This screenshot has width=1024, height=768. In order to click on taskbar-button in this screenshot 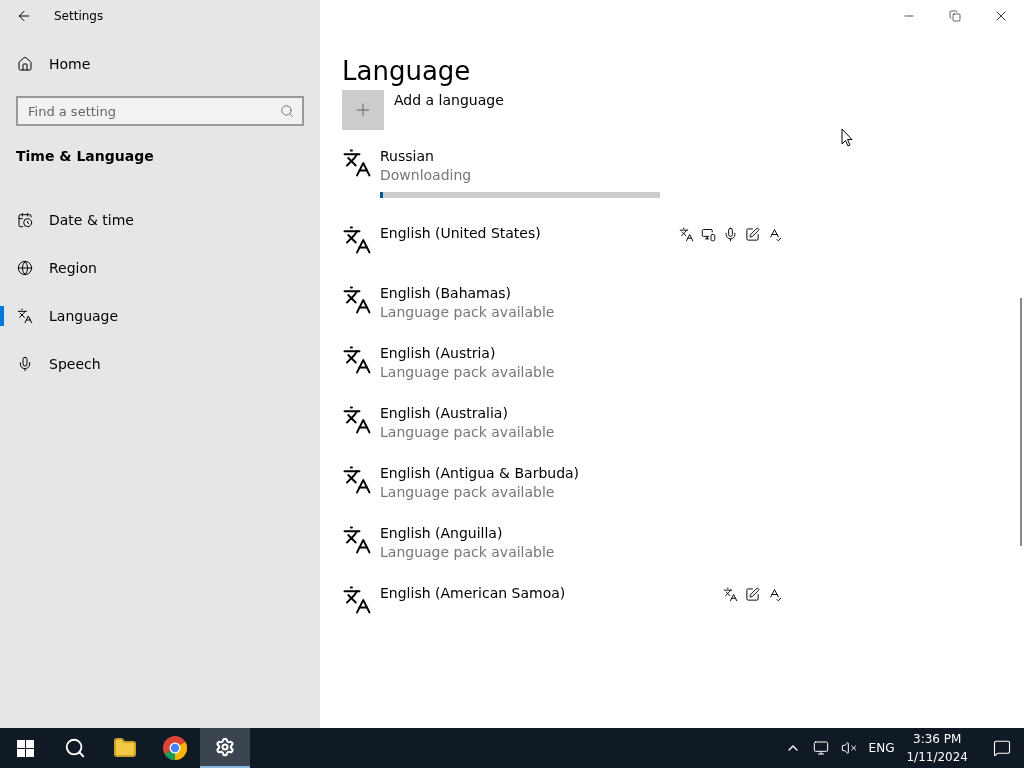, I will do `click(225, 748)`.